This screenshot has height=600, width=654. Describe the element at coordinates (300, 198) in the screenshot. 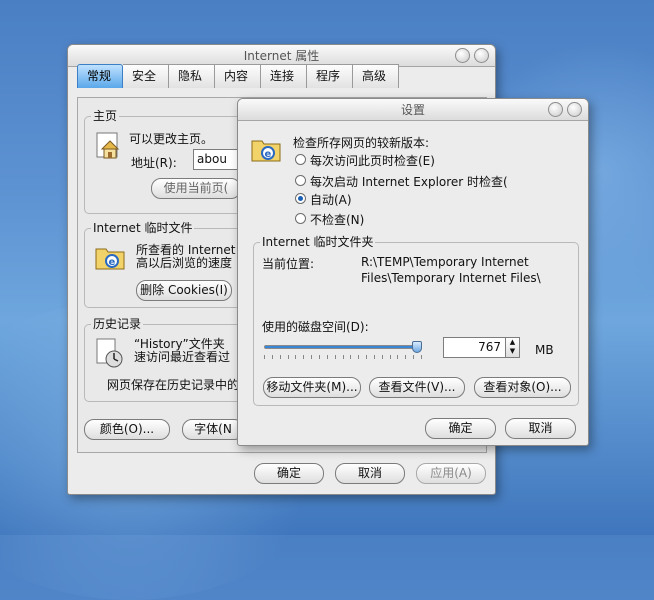

I see `option-automatic-radio` at that location.